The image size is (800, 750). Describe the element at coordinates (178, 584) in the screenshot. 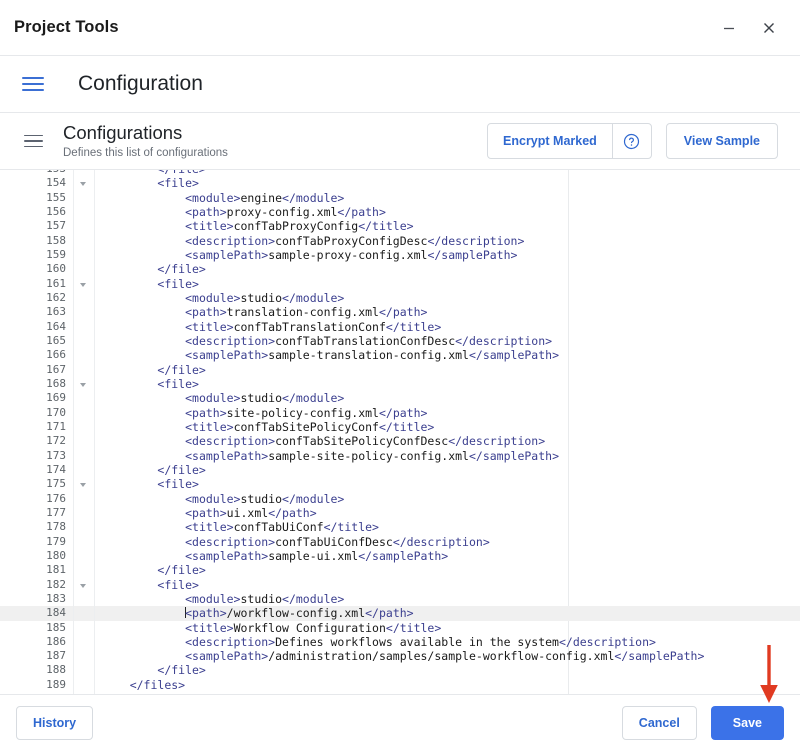

I see `code-line-content: <file>` at that location.